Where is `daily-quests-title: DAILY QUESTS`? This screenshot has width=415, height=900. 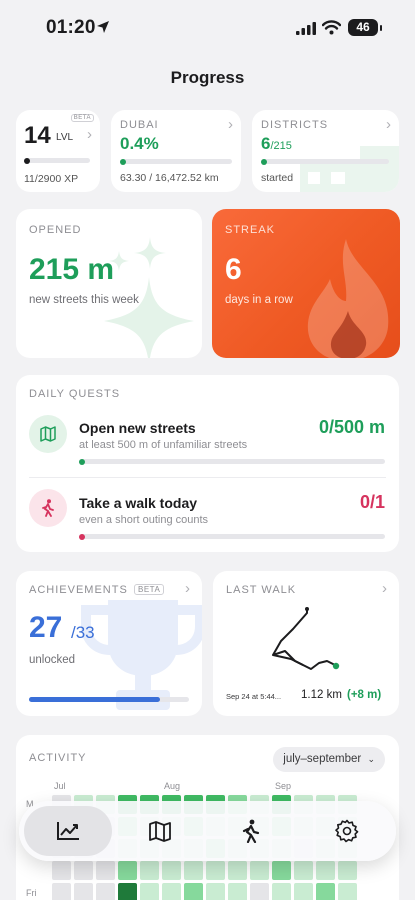
daily-quests-title: DAILY QUESTS is located at coordinates (75, 394).